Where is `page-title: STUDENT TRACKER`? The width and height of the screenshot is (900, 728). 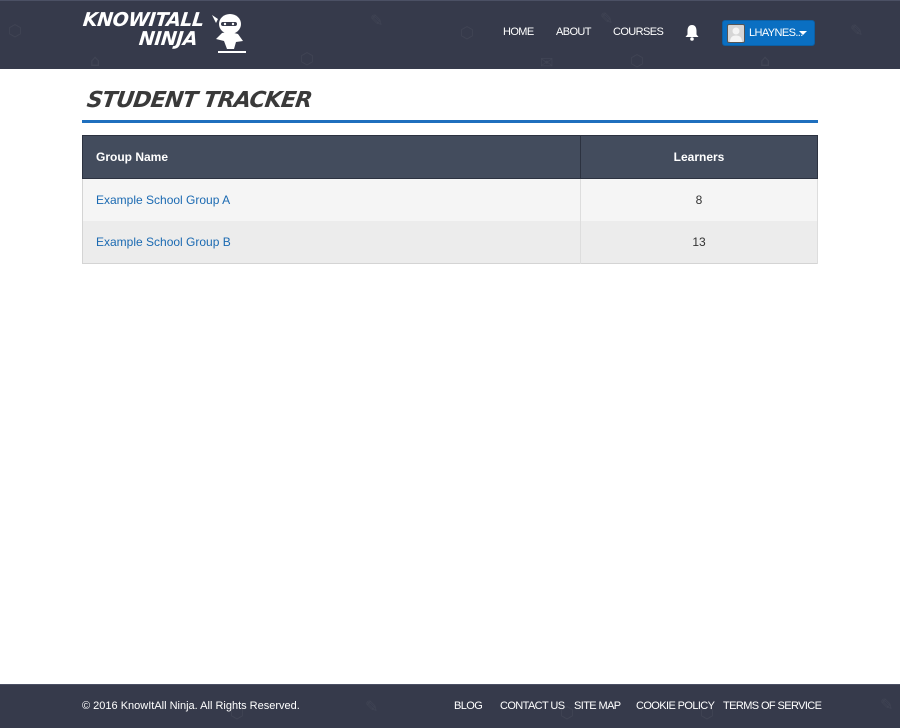 page-title: STUDENT TRACKER is located at coordinates (199, 100).